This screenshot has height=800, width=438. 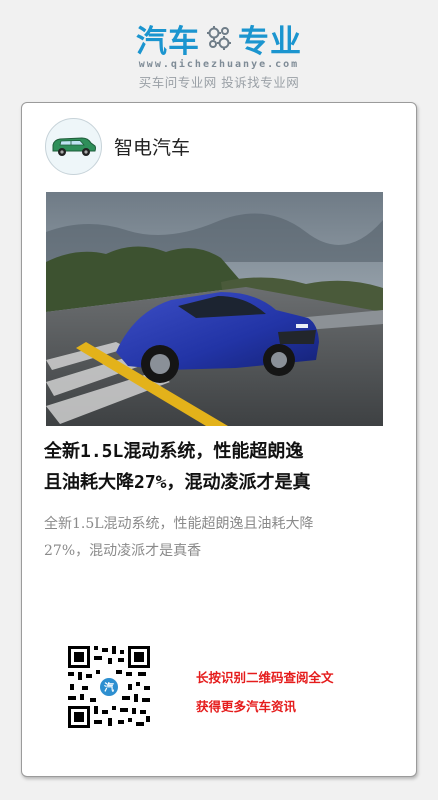 I want to click on author-block: 智电汽车, so click(x=117, y=146).